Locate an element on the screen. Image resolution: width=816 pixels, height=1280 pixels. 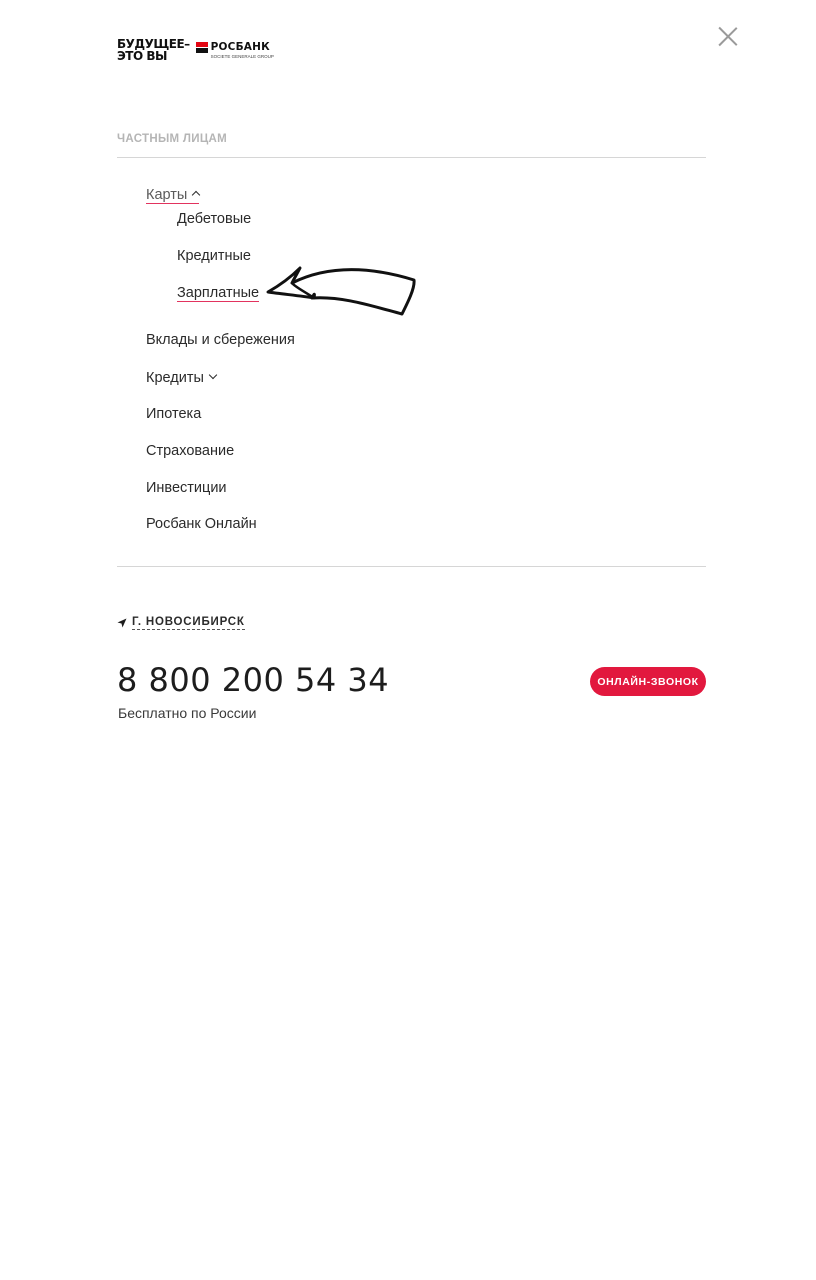
location-arrow-icon is located at coordinates (122, 623).